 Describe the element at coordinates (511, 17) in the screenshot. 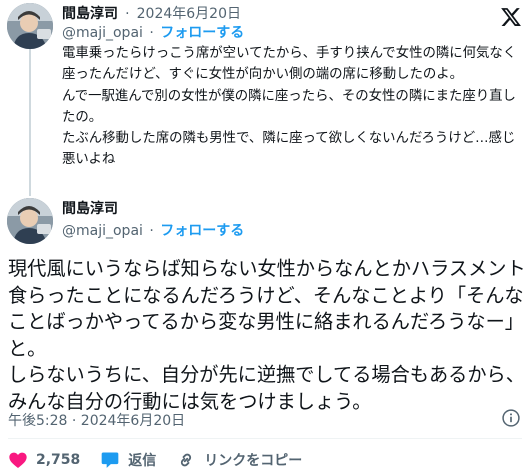

I see `x-logo-icon` at that location.